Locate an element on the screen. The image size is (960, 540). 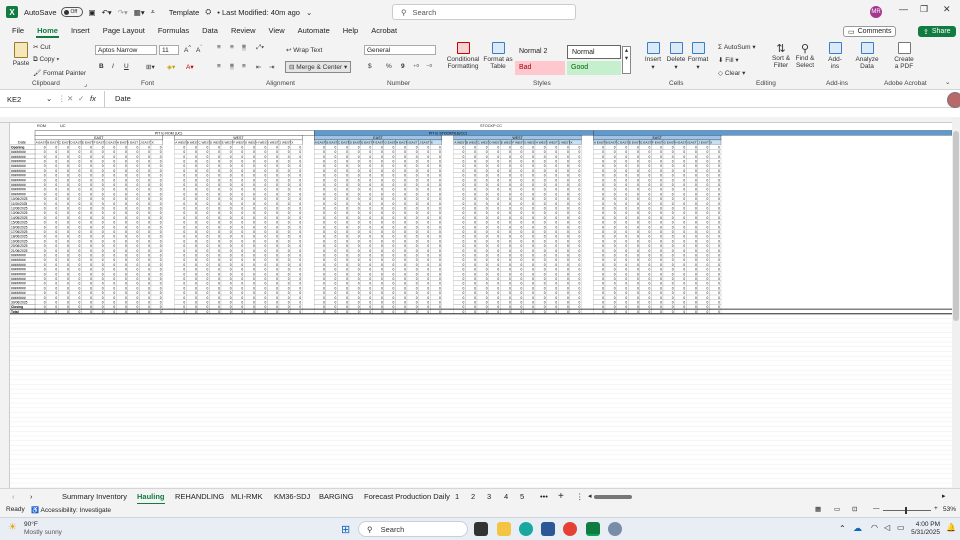
weather-temp: 90°F is located at coordinates (31, 524).